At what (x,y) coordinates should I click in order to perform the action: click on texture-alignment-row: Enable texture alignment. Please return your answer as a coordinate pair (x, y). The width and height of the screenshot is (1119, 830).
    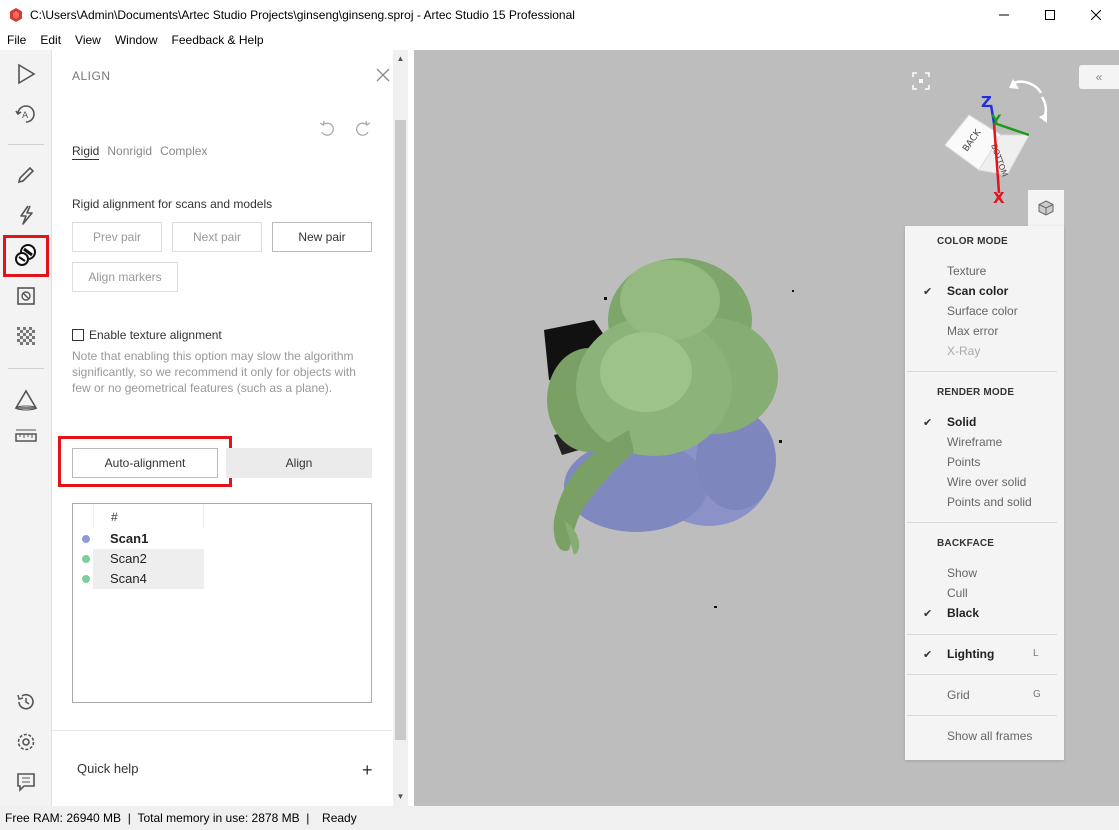
    Looking at the image, I should click on (147, 335).